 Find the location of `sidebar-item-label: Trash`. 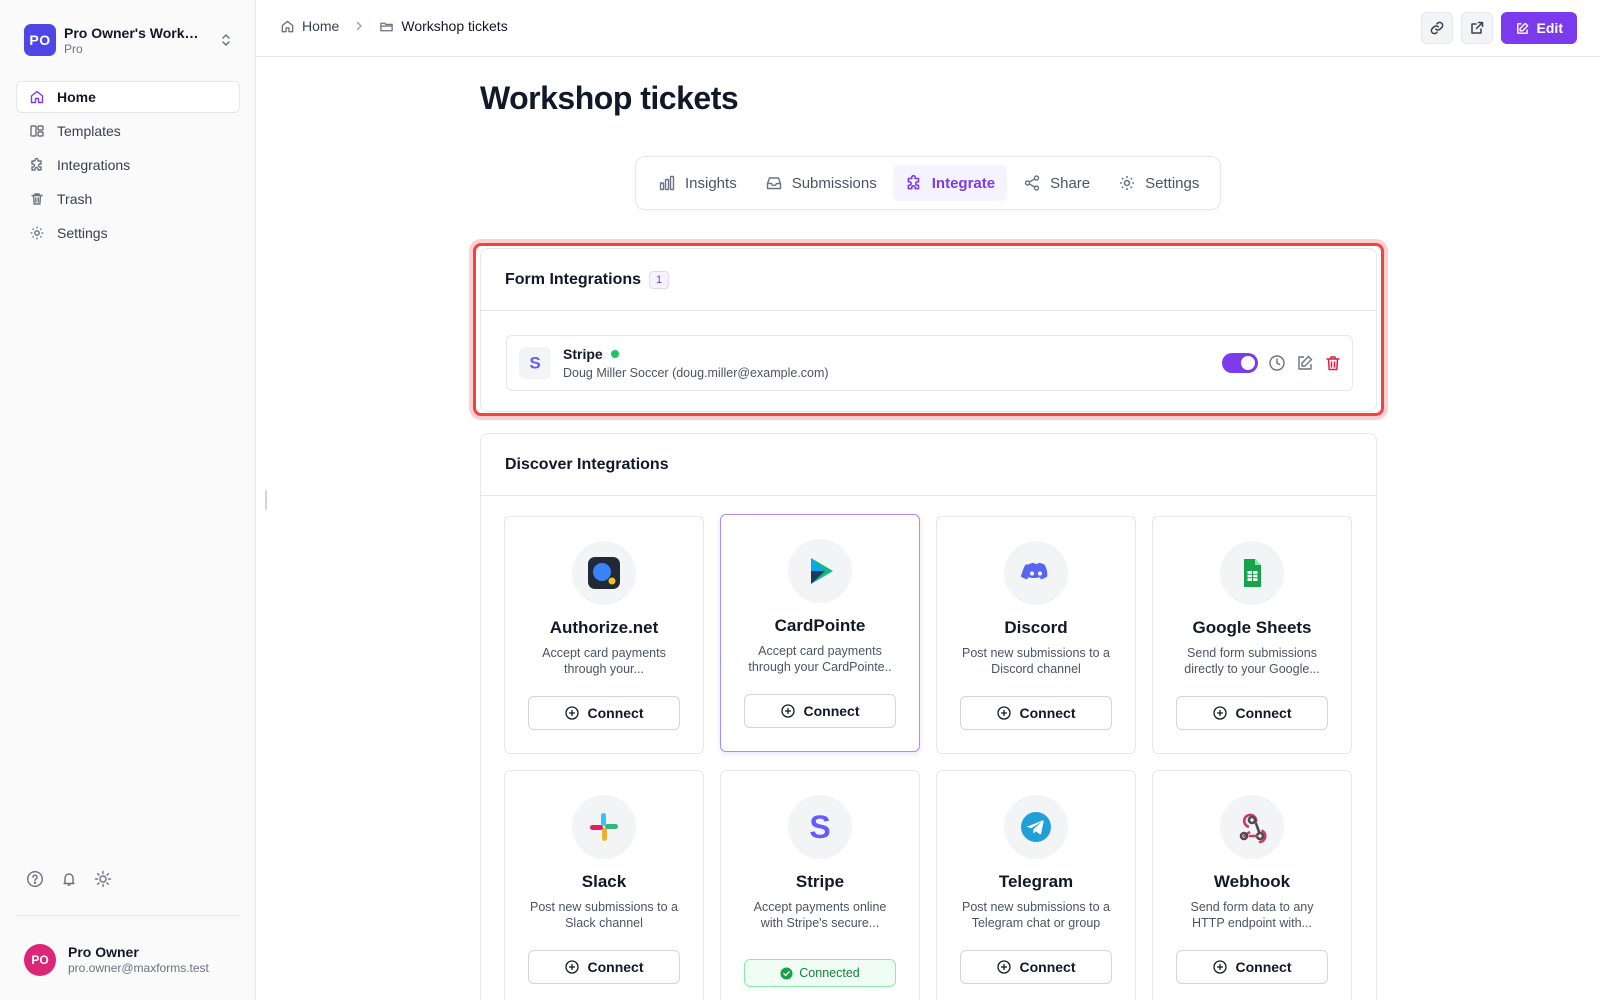

sidebar-item-label: Trash is located at coordinates (75, 199).